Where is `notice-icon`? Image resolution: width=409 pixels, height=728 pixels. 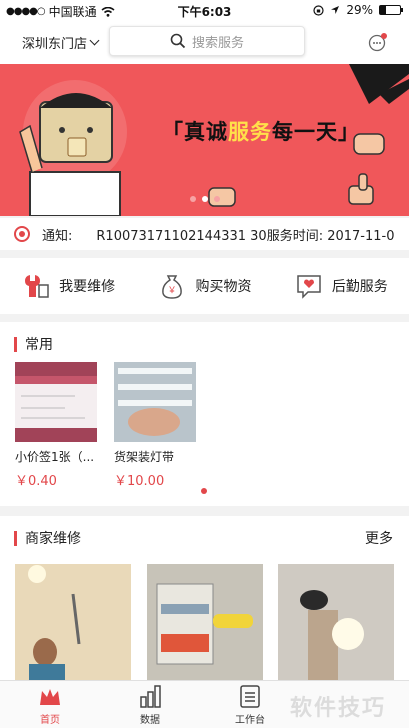 notice-icon is located at coordinates (22, 234).